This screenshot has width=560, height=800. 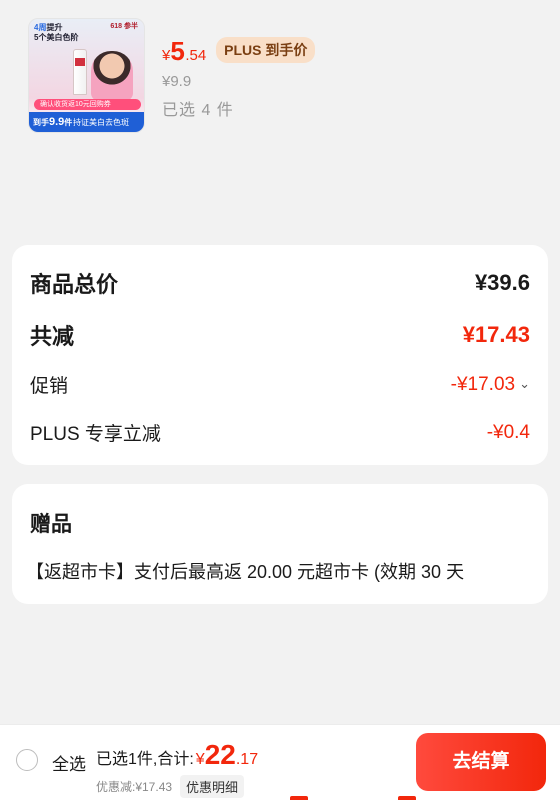 I want to click on plus-discount-label: PLUS 专享立减, so click(x=95, y=434).